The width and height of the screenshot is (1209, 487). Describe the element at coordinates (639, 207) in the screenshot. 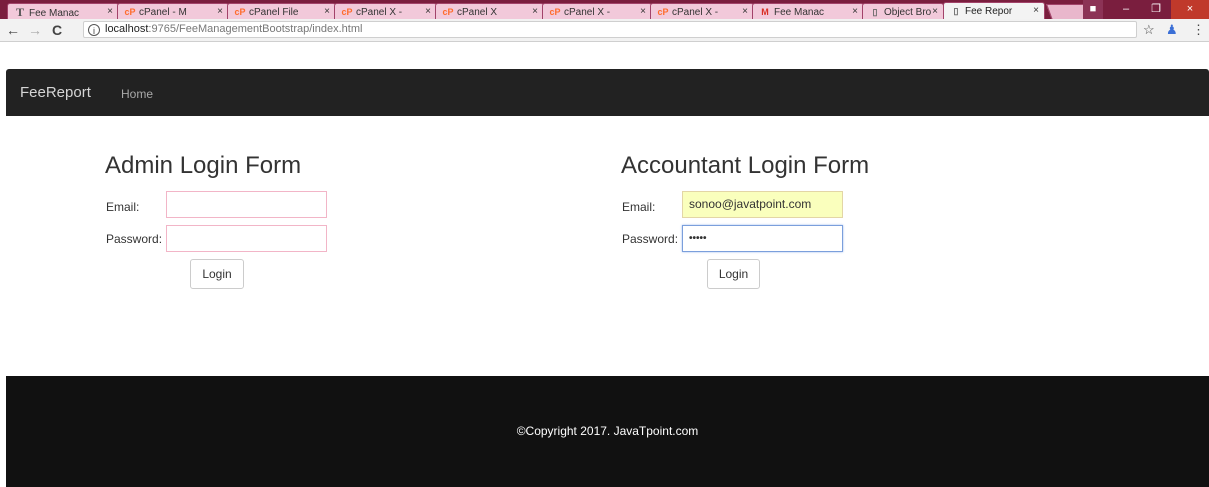

I see `accountant-email-label: Email:` at that location.